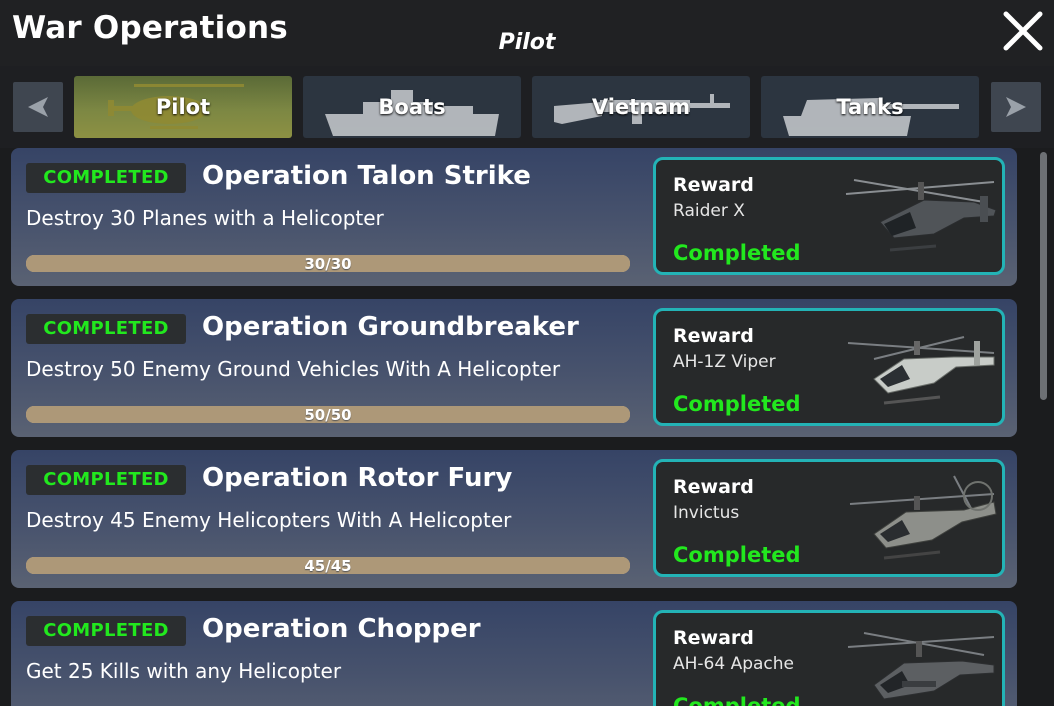 The image size is (1054, 706). What do you see at coordinates (366, 176) in the screenshot?
I see `operation-title: Operation Talon Strike` at bounding box center [366, 176].